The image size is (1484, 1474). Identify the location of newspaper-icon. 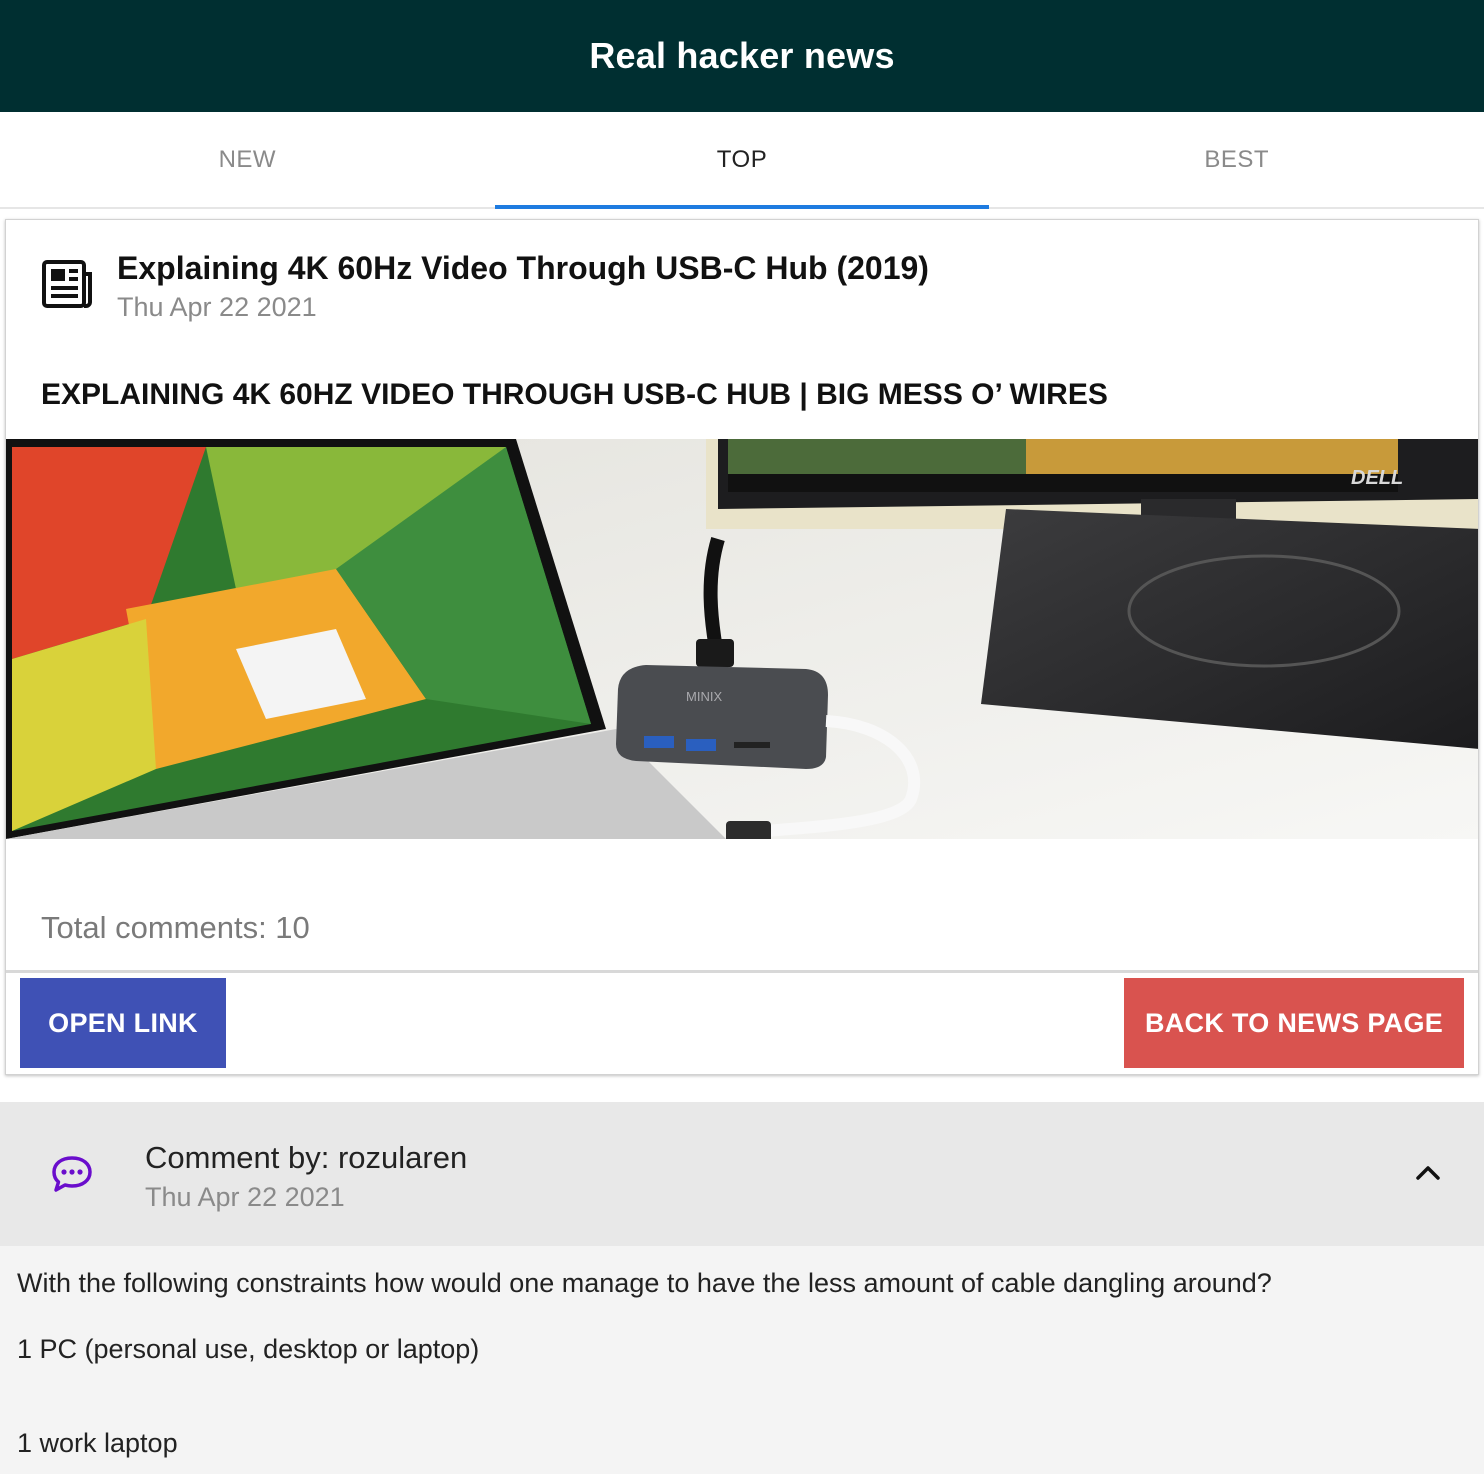
(67, 284).